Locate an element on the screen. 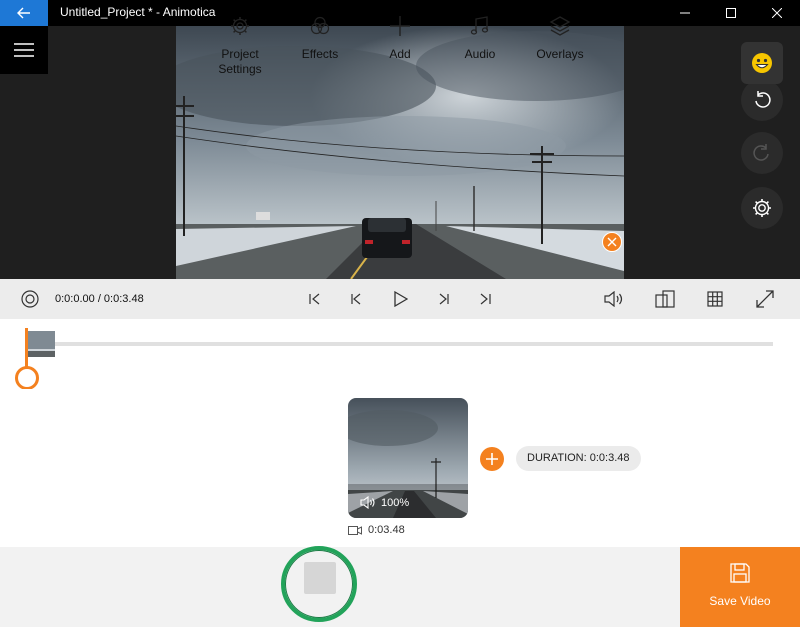 The width and height of the screenshot is (800, 627). undo-icon is located at coordinates (763, 99).